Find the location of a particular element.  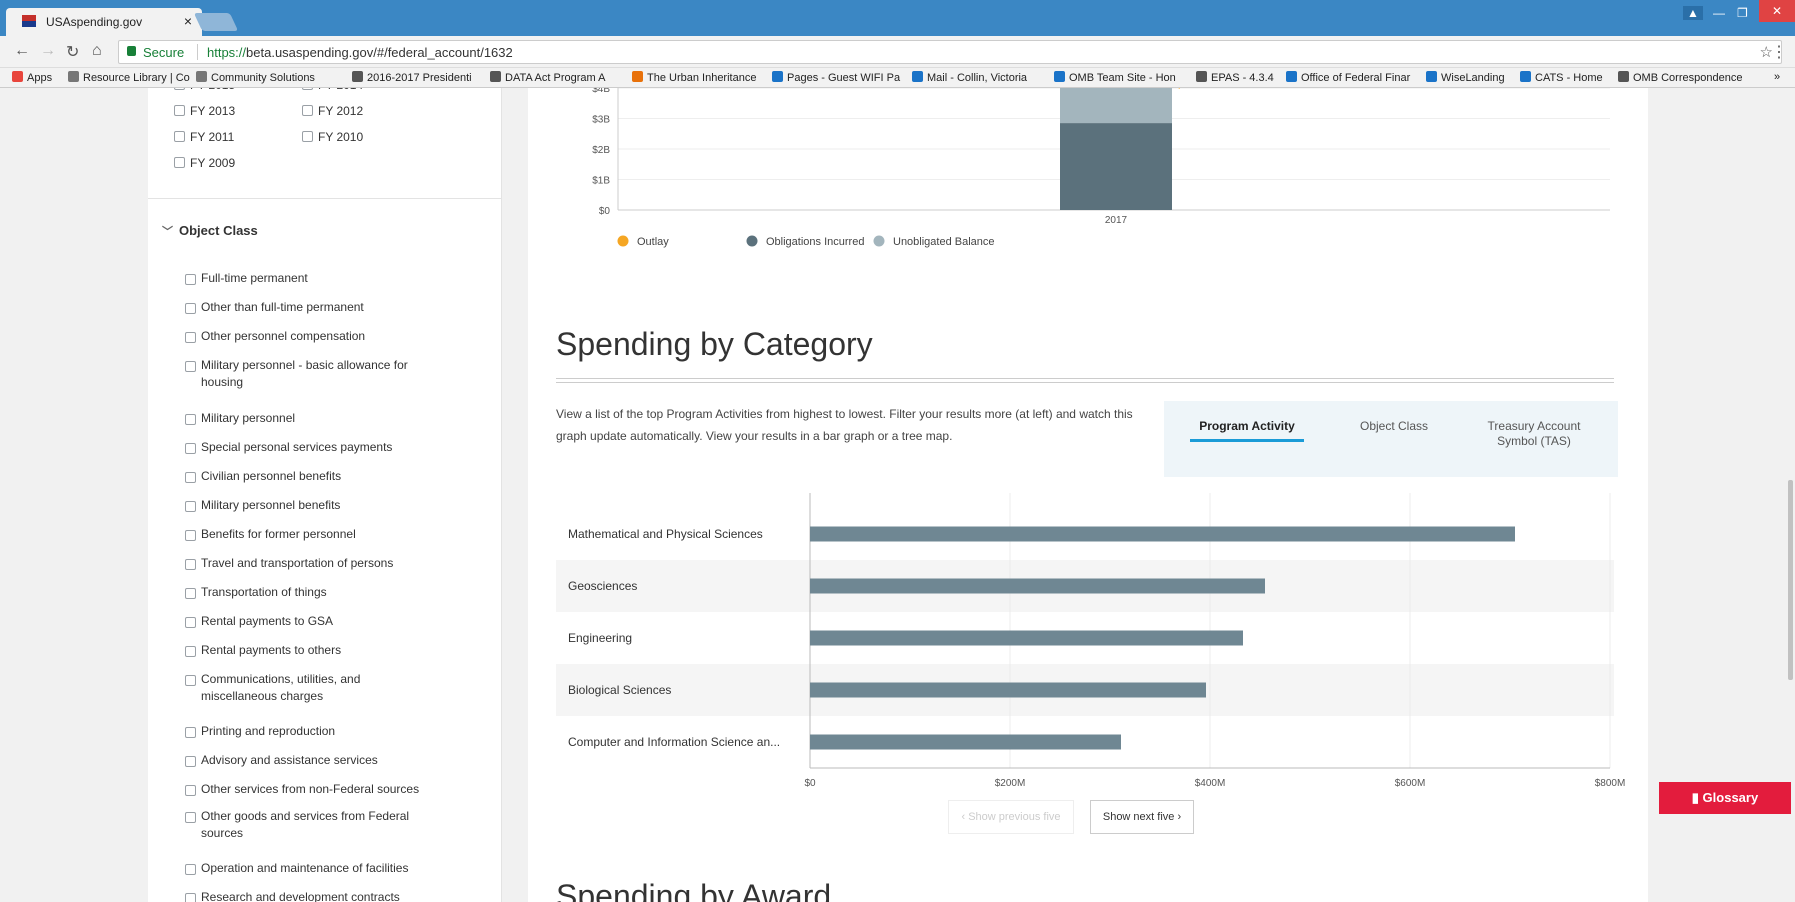

bookmark-item: Resource Library | Co is located at coordinates (129, 77).